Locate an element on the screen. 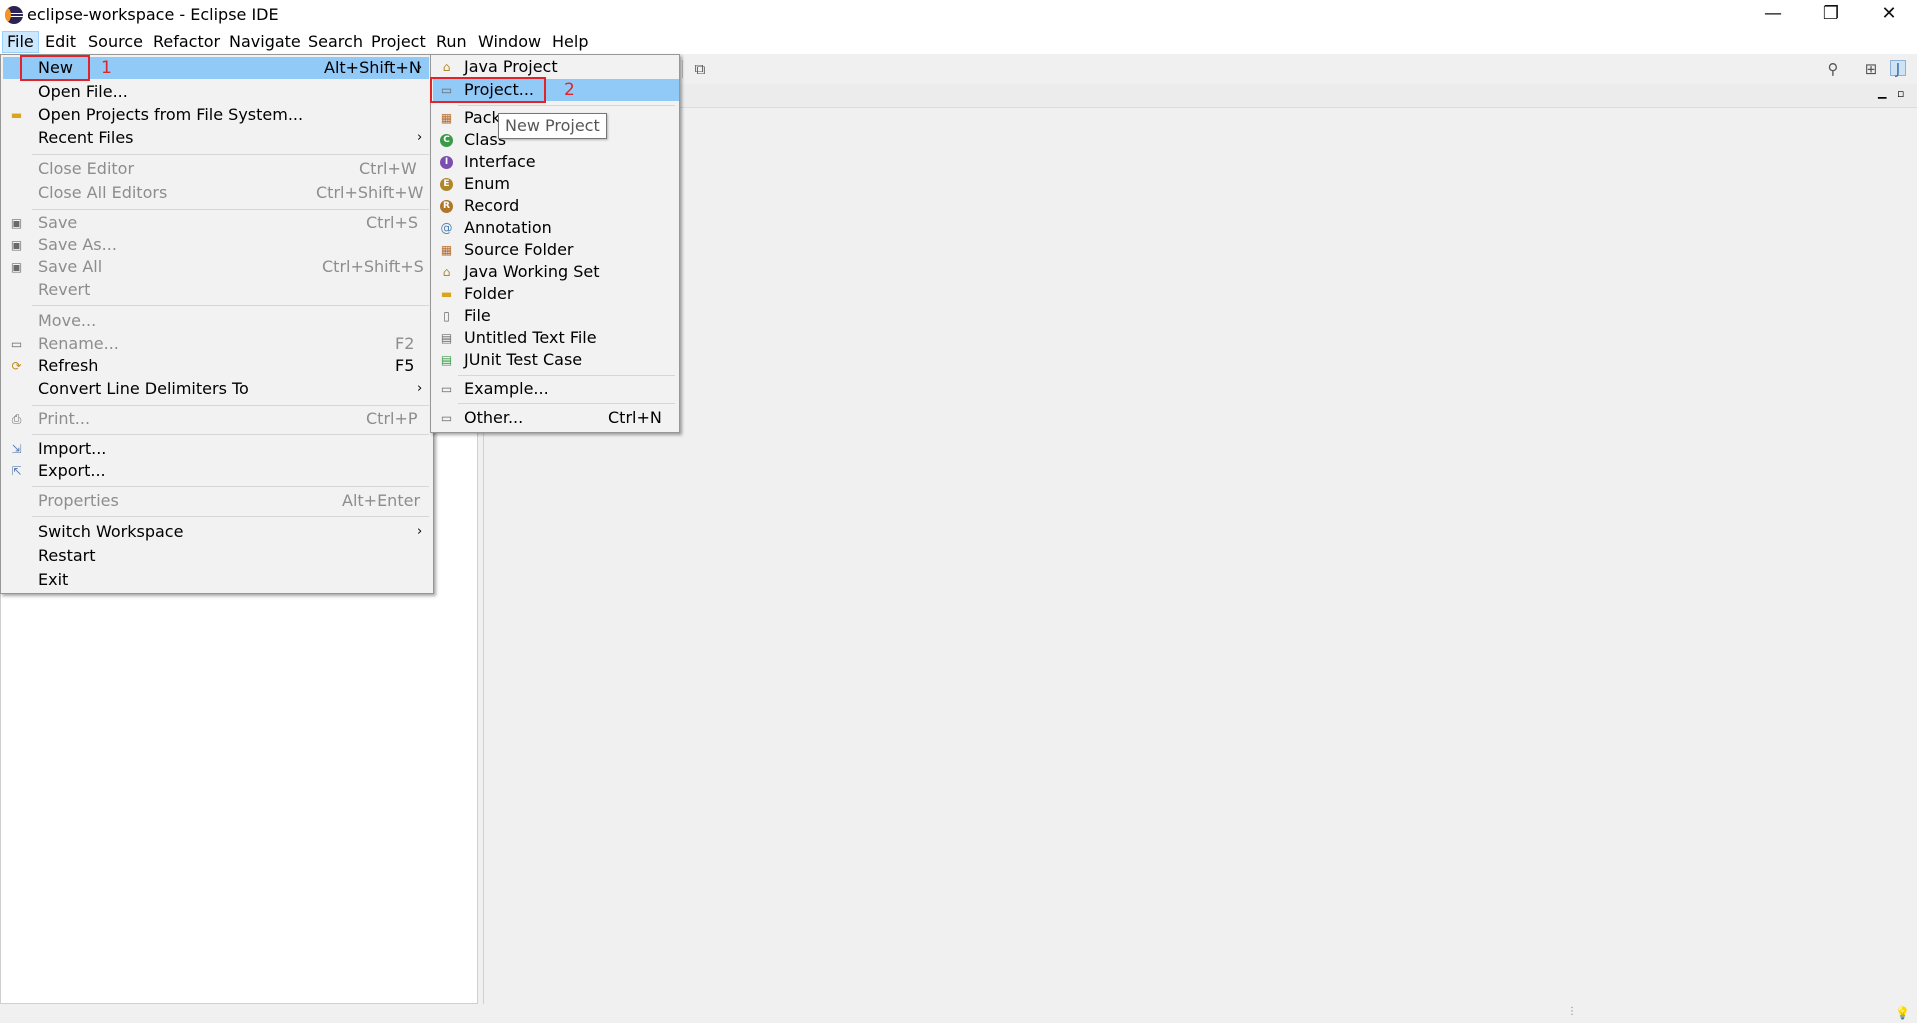  item-label: Convert Line Delimiters To is located at coordinates (143, 388).